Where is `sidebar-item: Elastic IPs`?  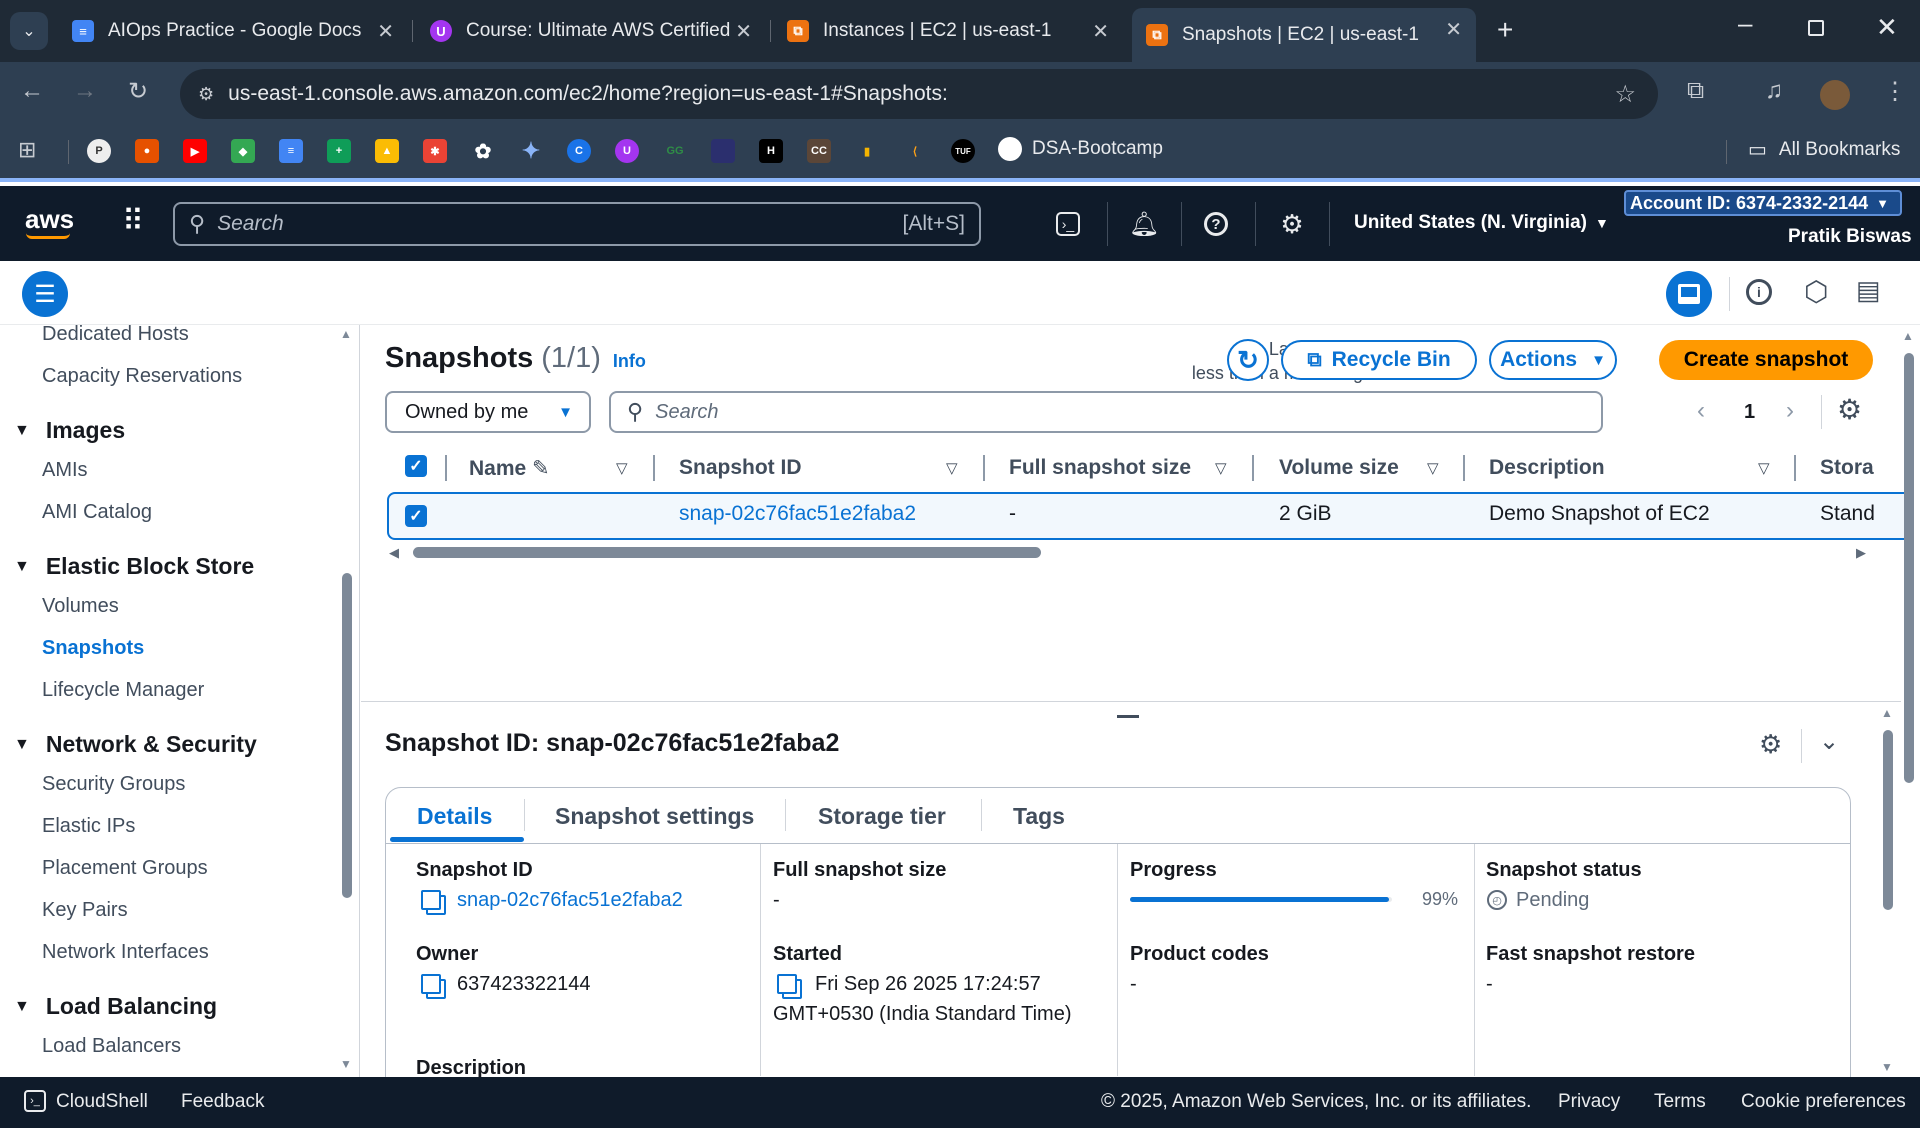 sidebar-item: Elastic IPs is located at coordinates (88, 826).